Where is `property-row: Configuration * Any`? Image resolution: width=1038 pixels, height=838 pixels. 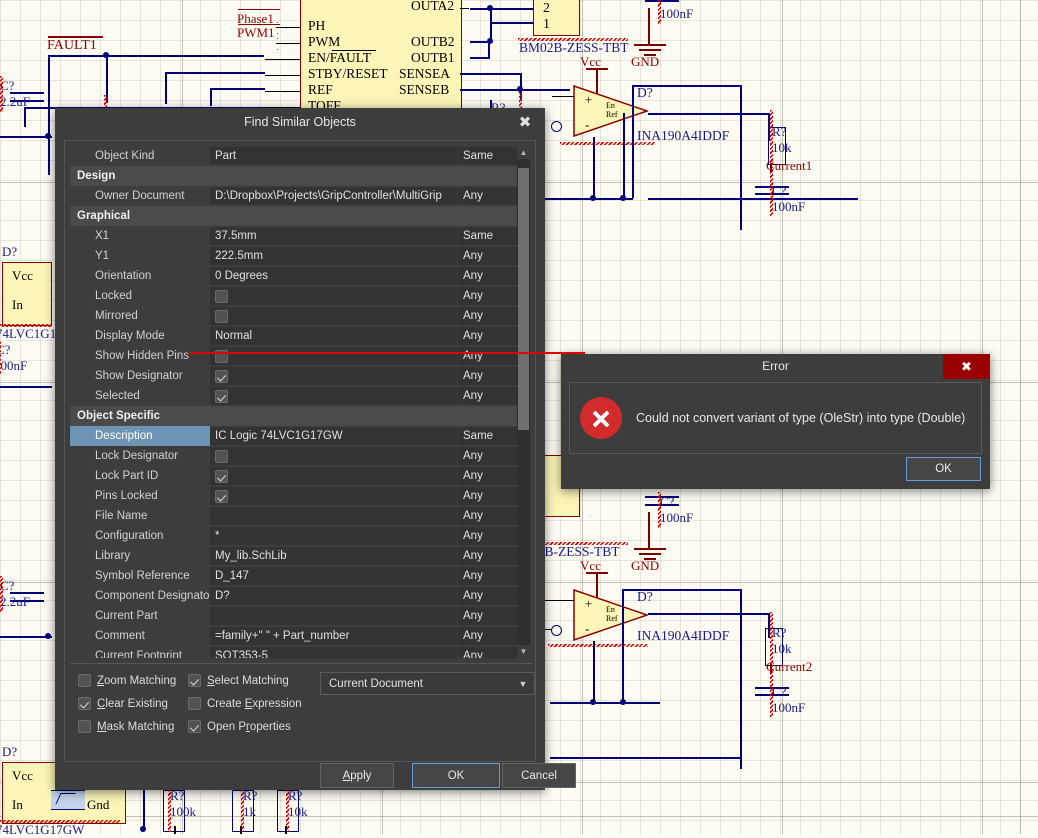 property-row: Configuration * Any is located at coordinates (300, 536).